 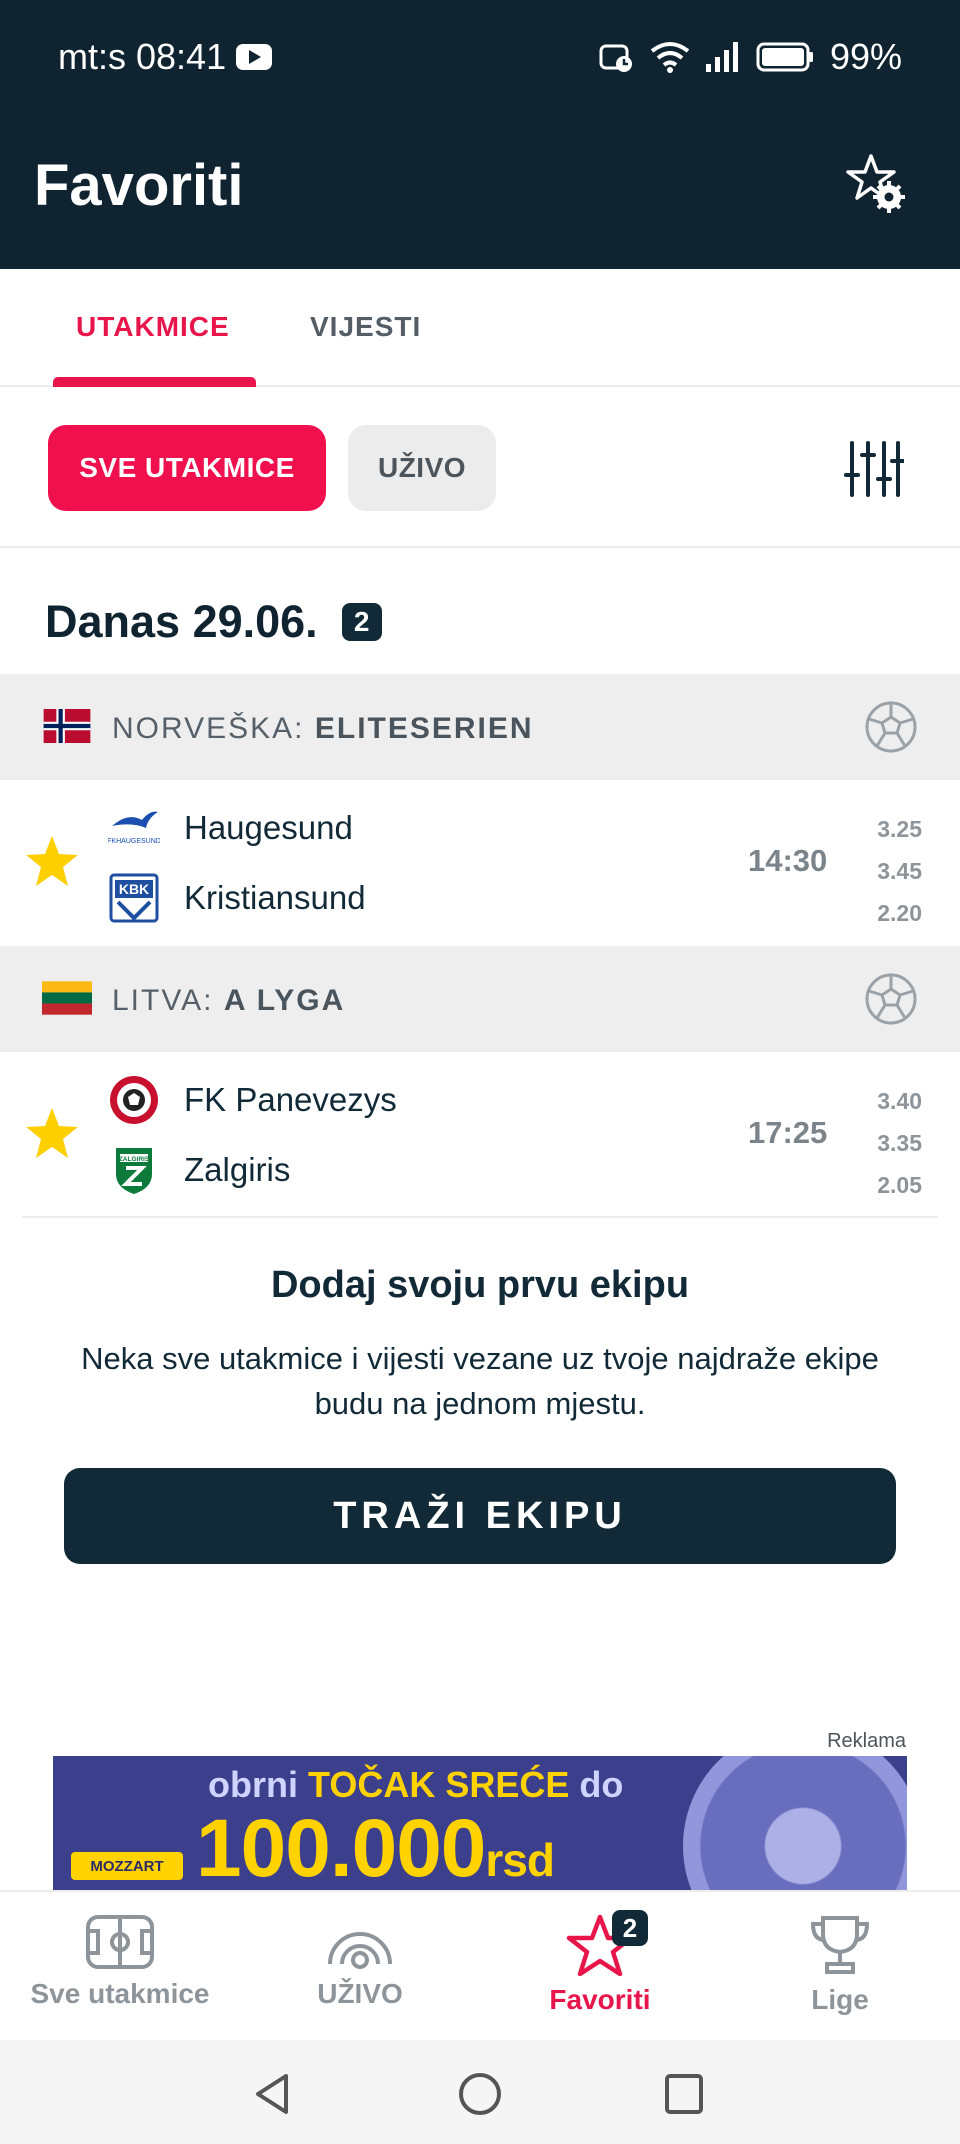 I want to click on alarm-icon, so click(x=615, y=58).